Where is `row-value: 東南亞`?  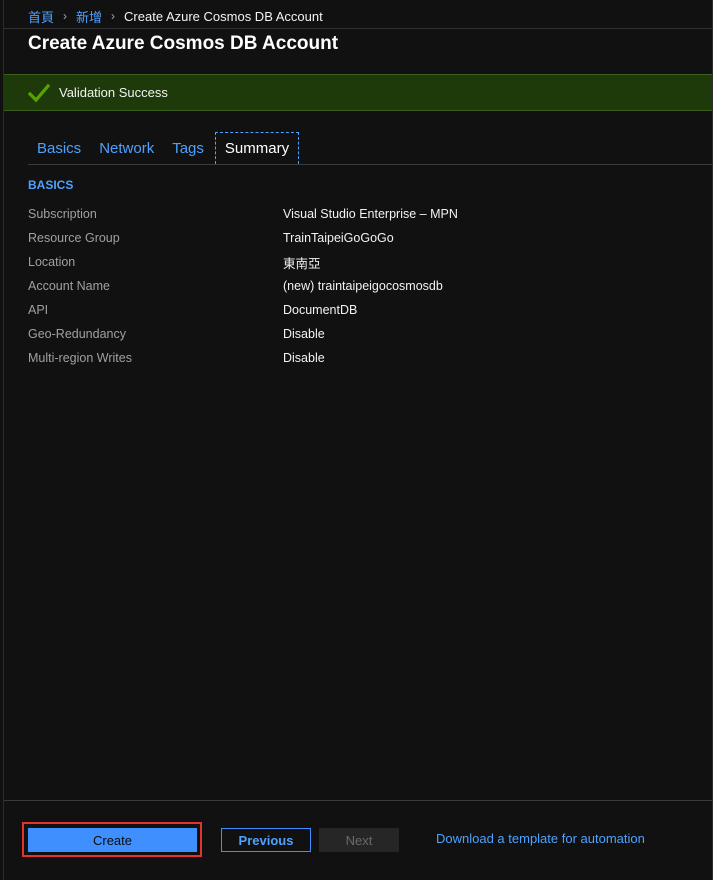
row-value: 東南亞 is located at coordinates (302, 263).